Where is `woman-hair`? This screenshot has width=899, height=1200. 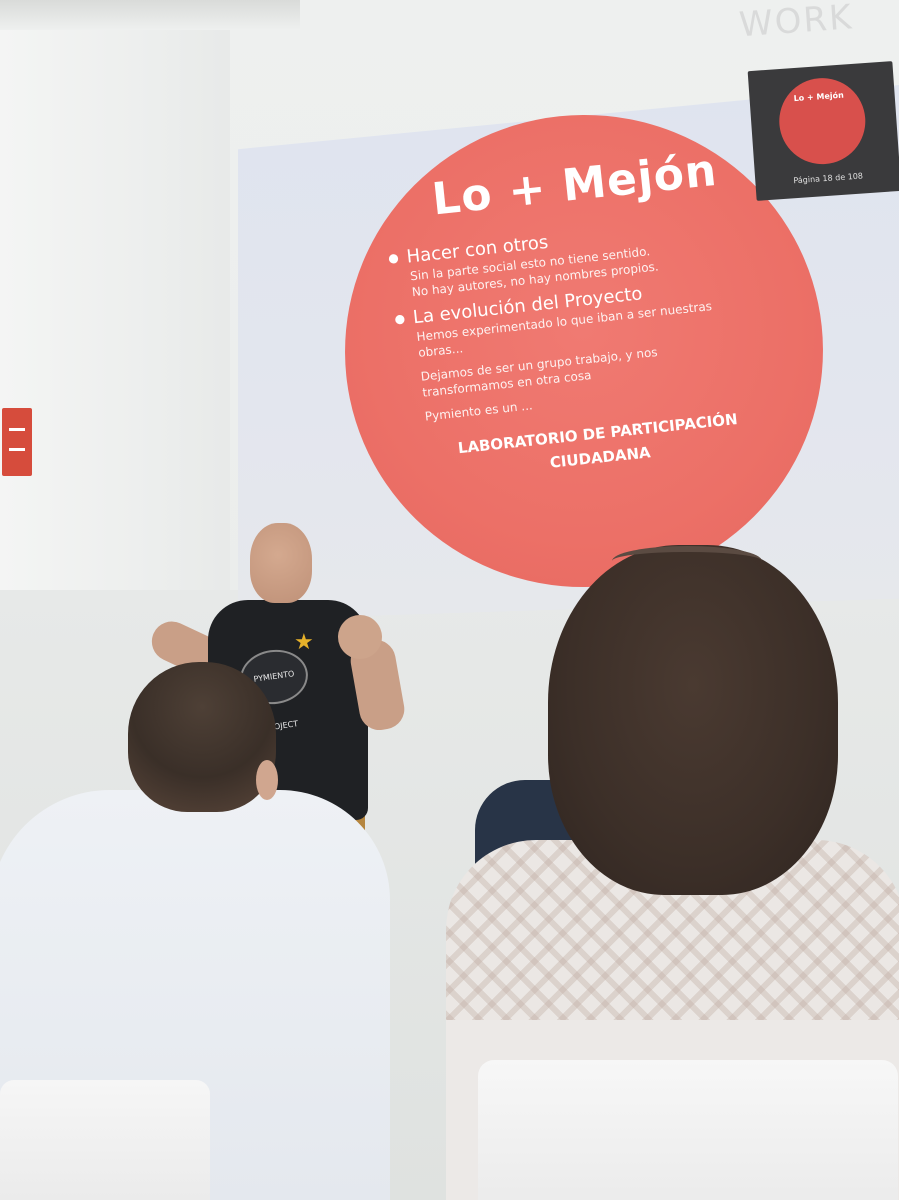 woman-hair is located at coordinates (693, 720).